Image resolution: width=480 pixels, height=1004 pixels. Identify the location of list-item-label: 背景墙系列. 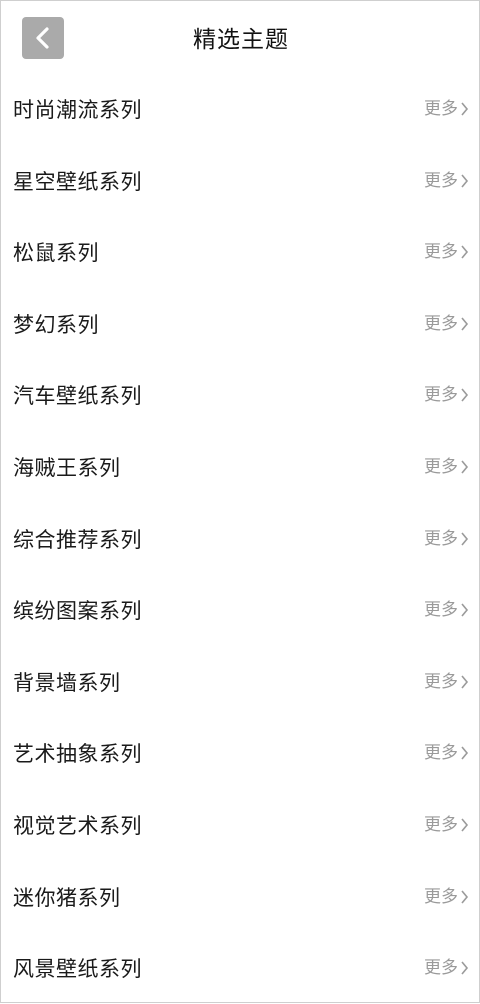
(67, 682).